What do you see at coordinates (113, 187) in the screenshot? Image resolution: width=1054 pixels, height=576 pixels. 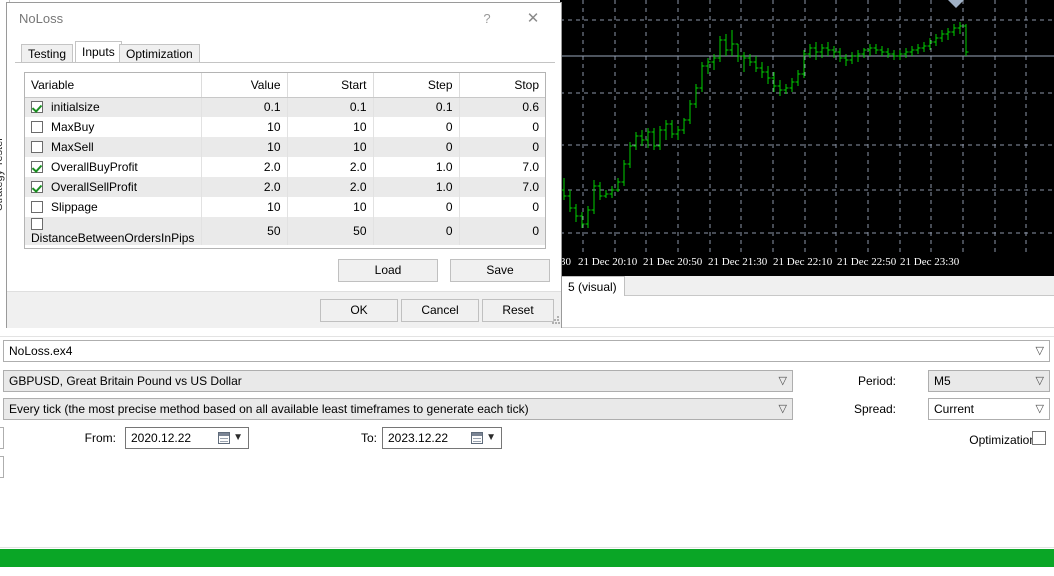 I see `cell-variable: OverallSellProfit` at bounding box center [113, 187].